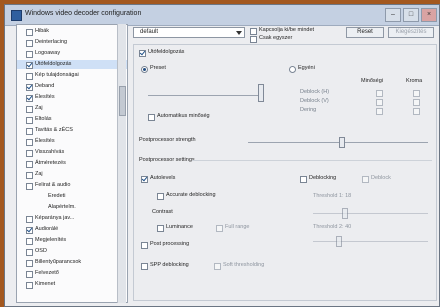  What do you see at coordinates (45, 86) in the screenshot?
I see `filter-item-label: Deband` at bounding box center [45, 86].